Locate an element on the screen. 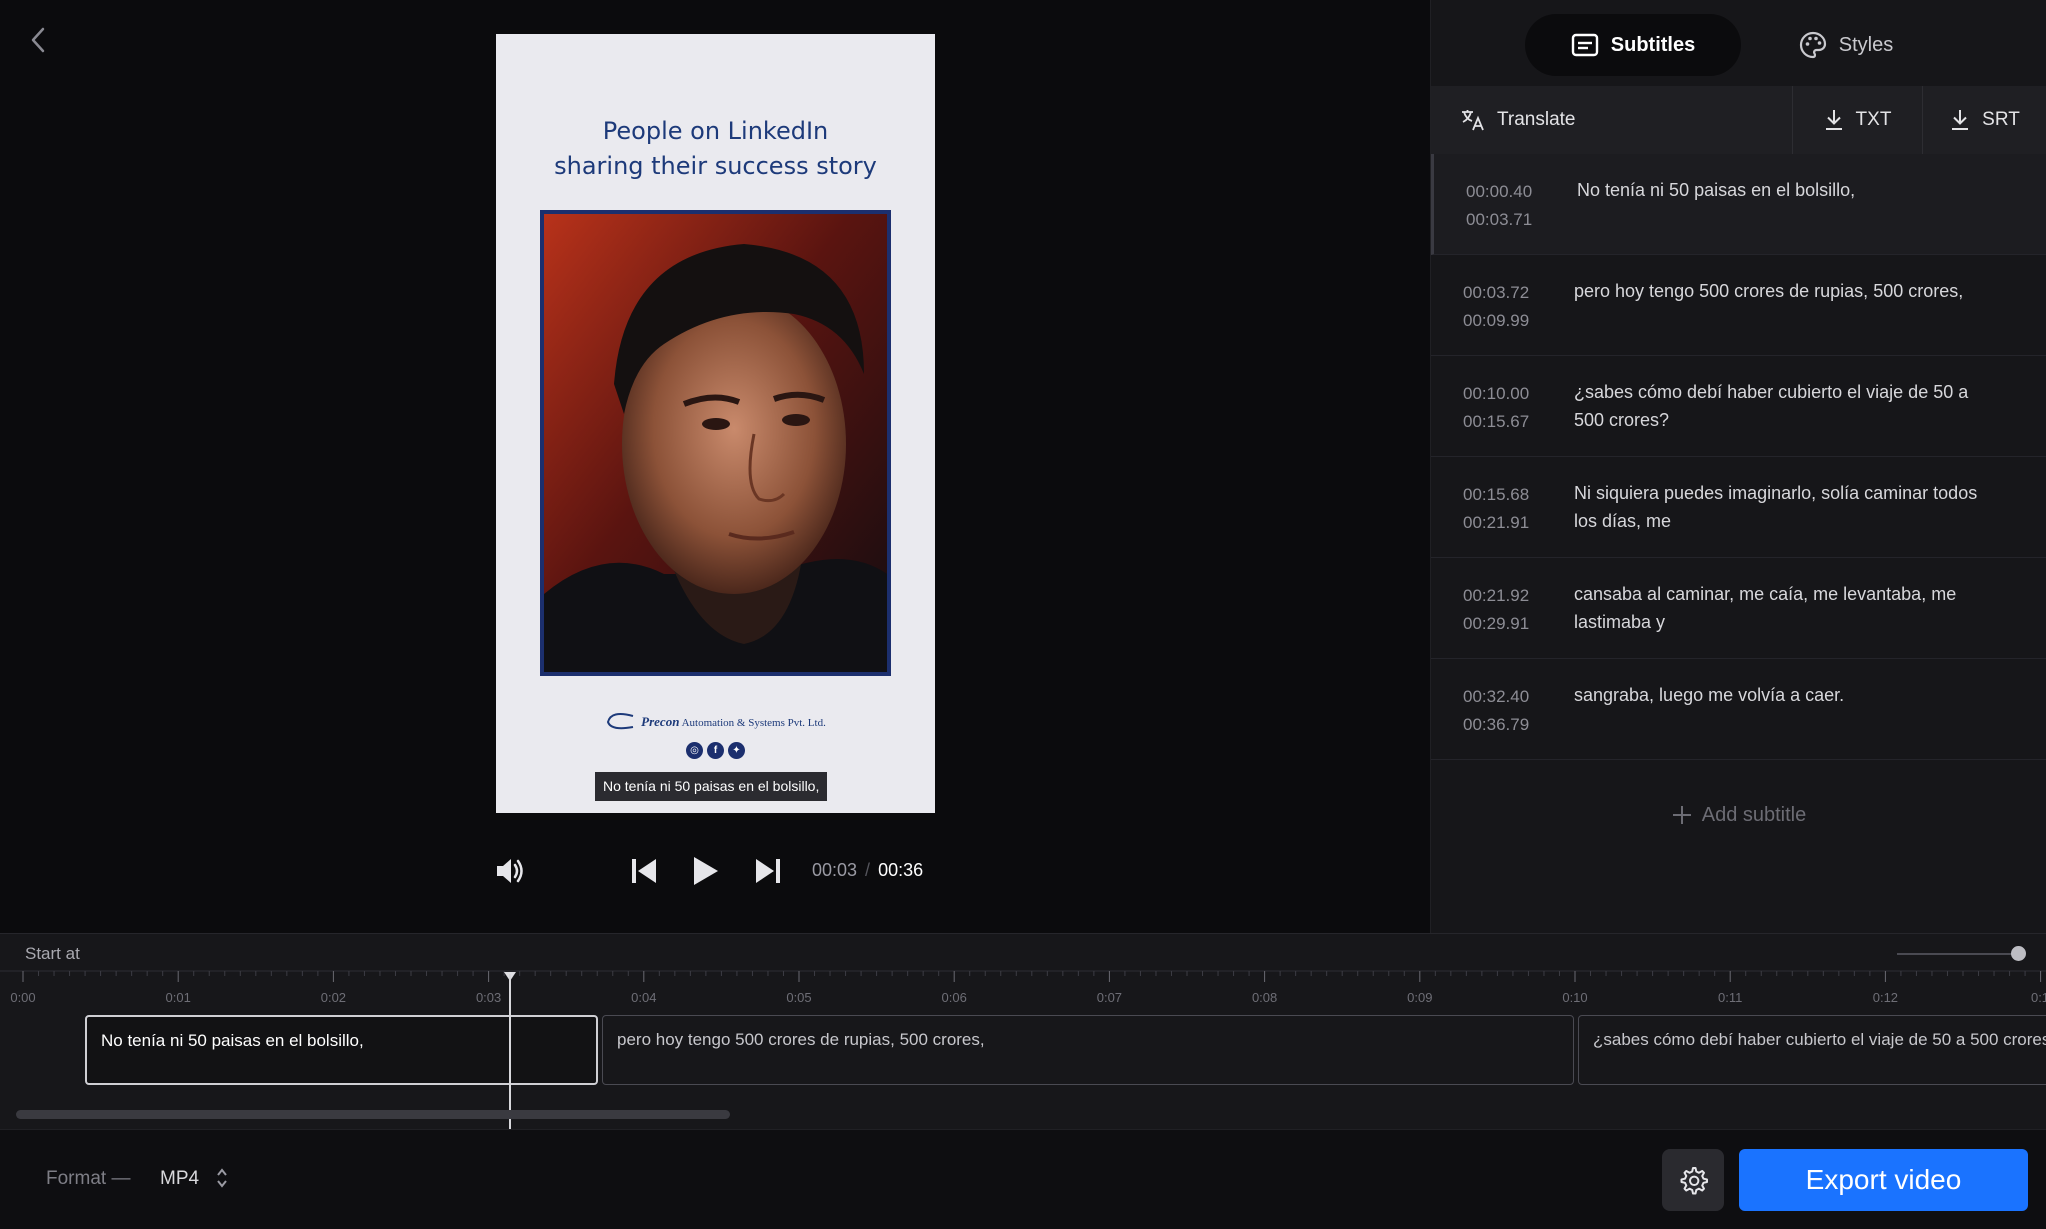  subtitle-toolbar: Translate TXT SRT is located at coordinates (1738, 120).